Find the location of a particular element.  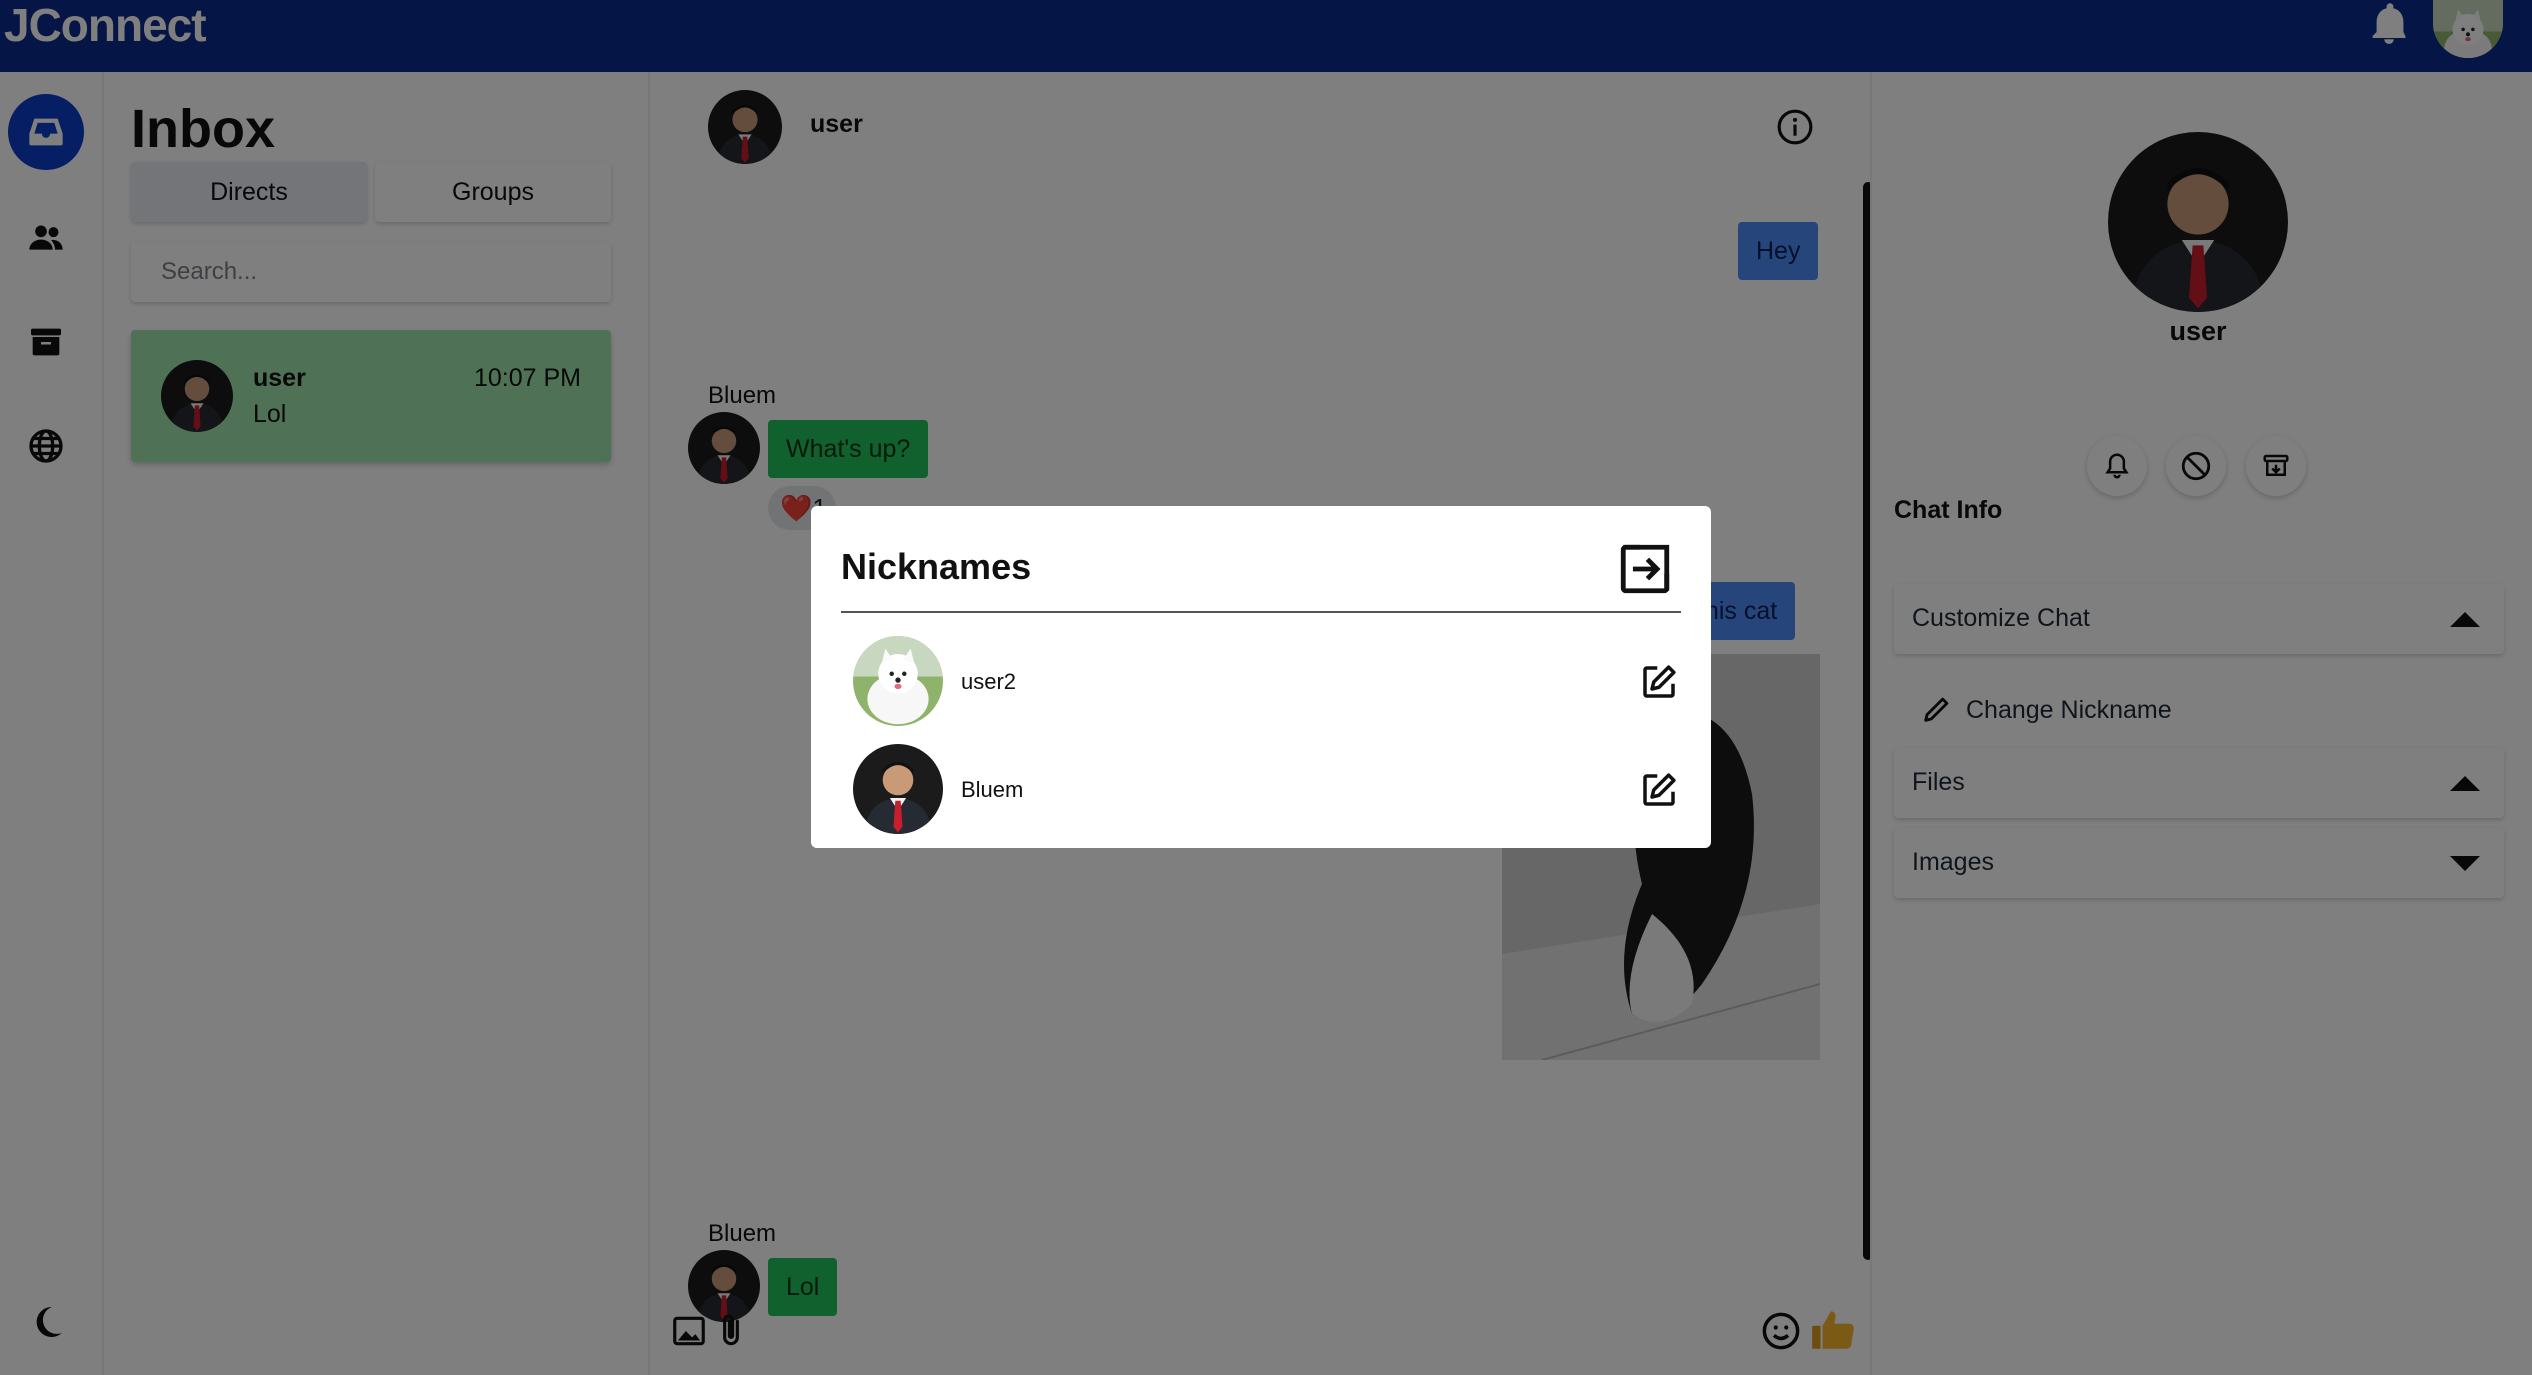

nicknames-modal: Nicknames user2 Bluem is located at coordinates (1261, 677).